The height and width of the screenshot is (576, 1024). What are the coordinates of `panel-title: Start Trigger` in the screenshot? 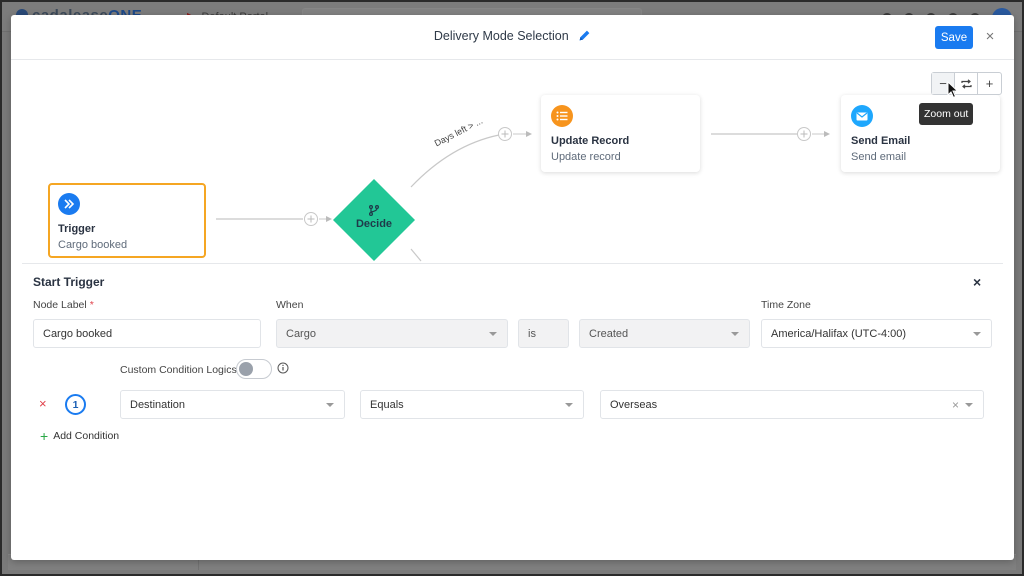 It's located at (69, 282).